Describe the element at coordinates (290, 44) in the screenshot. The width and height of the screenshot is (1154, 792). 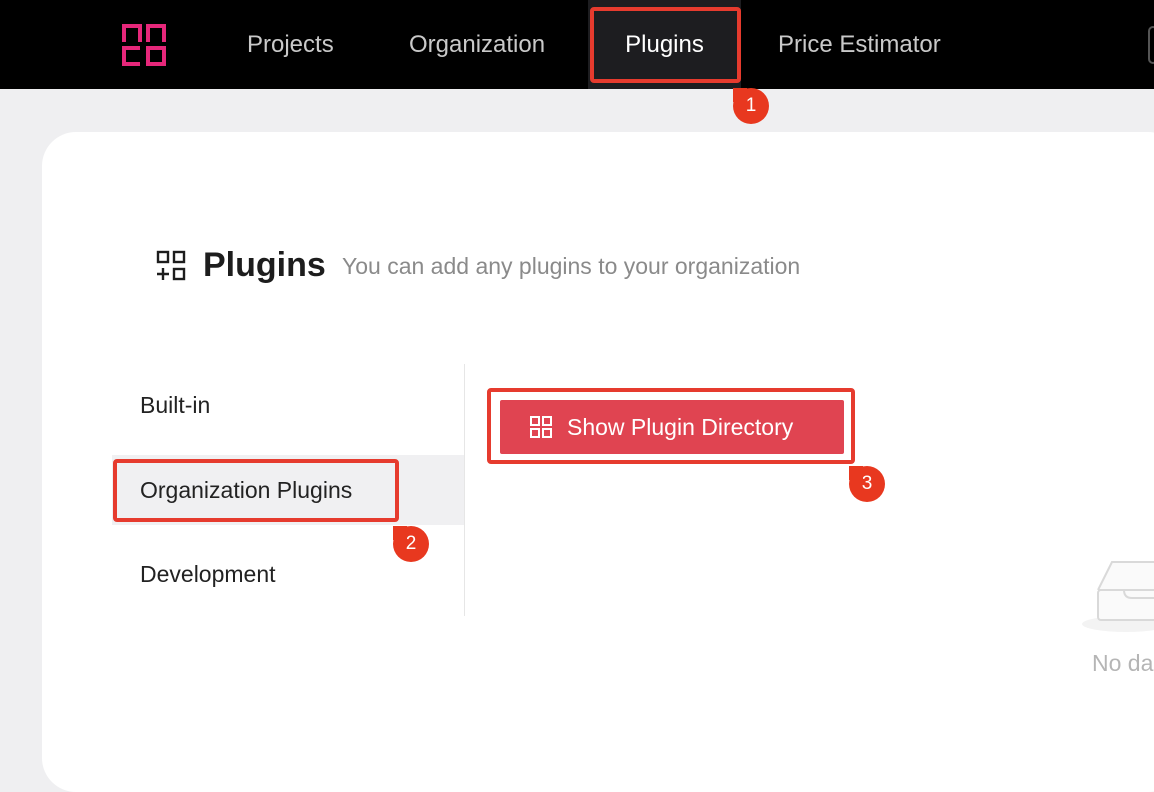
I see `nav-projects: Projects` at that location.